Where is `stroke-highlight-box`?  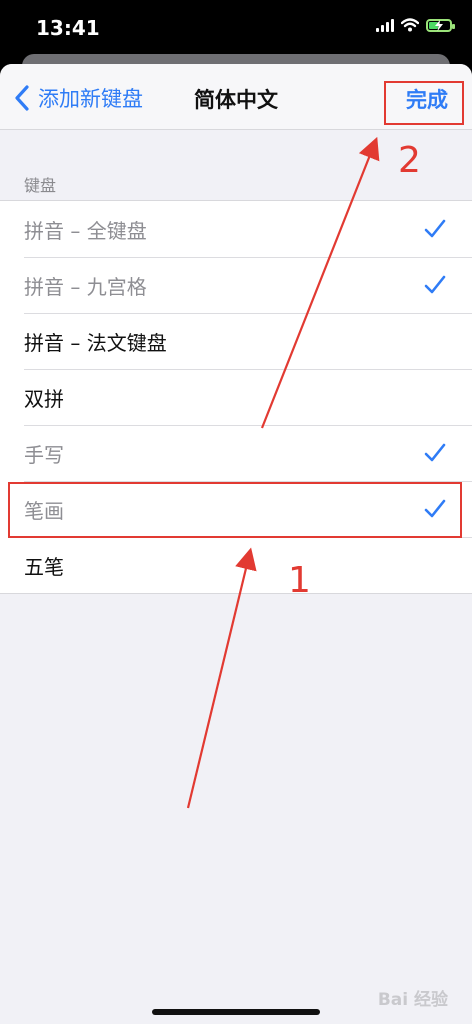 stroke-highlight-box is located at coordinates (235, 510).